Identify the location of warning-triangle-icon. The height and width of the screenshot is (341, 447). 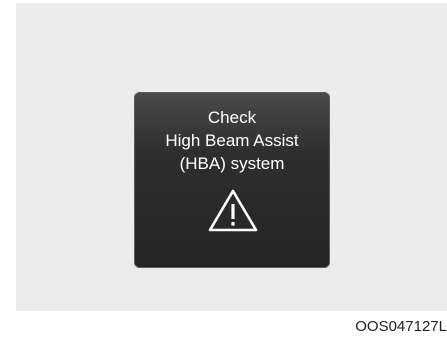
(233, 210).